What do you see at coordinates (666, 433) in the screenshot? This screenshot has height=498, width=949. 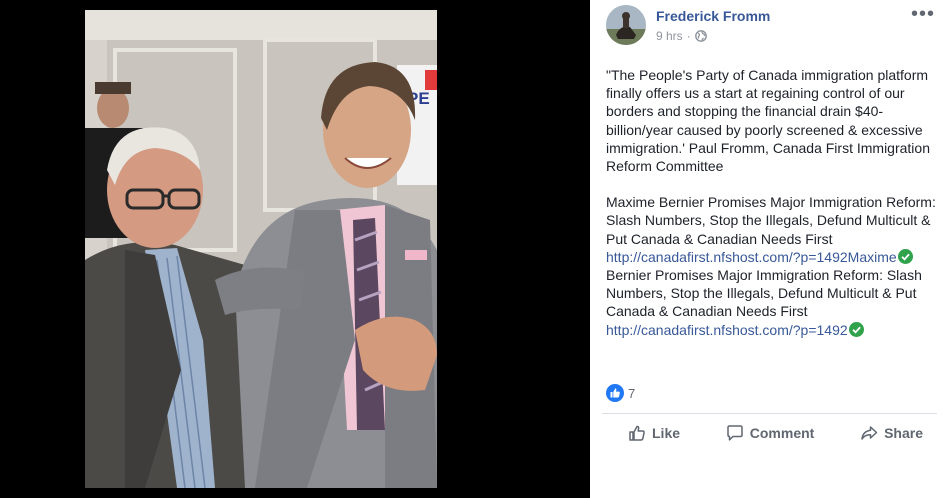 I see `like-label: Like` at bounding box center [666, 433].